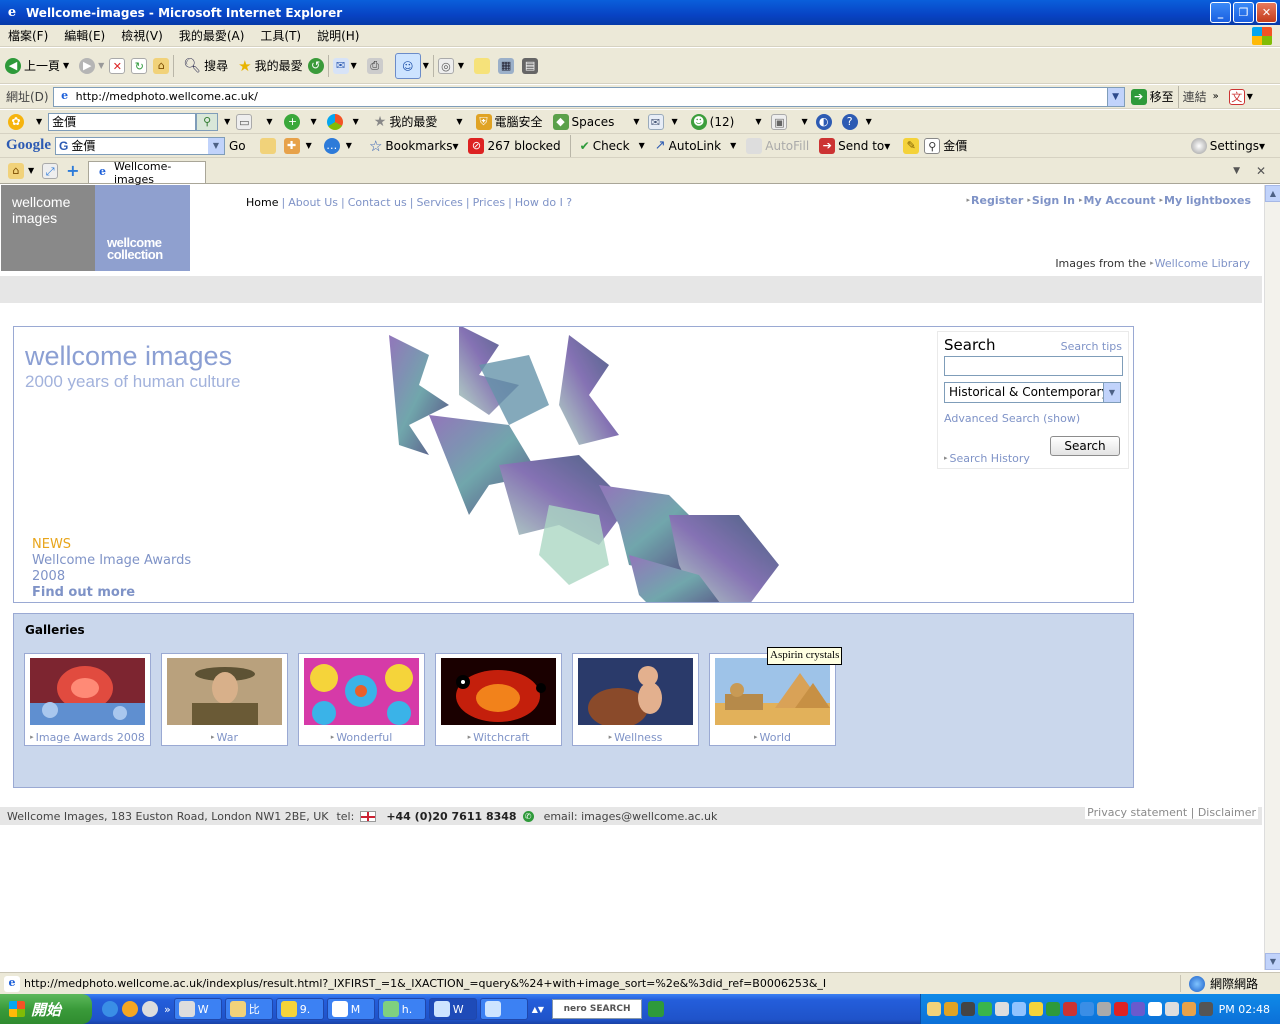 The image size is (1280, 1024). Describe the element at coordinates (804, 121) in the screenshot. I see `rss-dropdown-icon: ▼` at that location.